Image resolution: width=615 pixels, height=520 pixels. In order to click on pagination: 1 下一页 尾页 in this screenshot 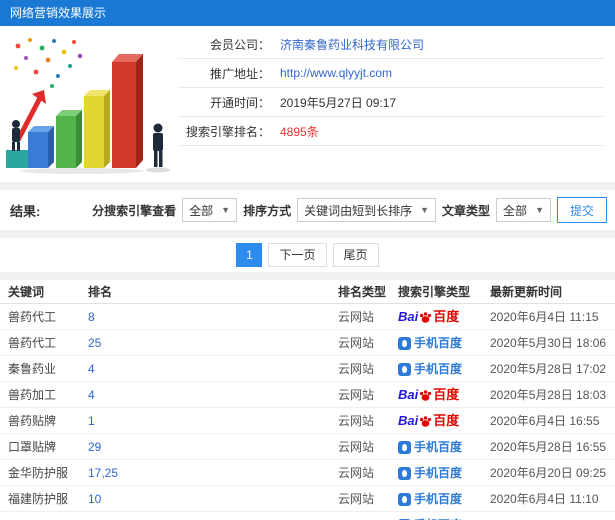, I will do `click(307, 255)`.